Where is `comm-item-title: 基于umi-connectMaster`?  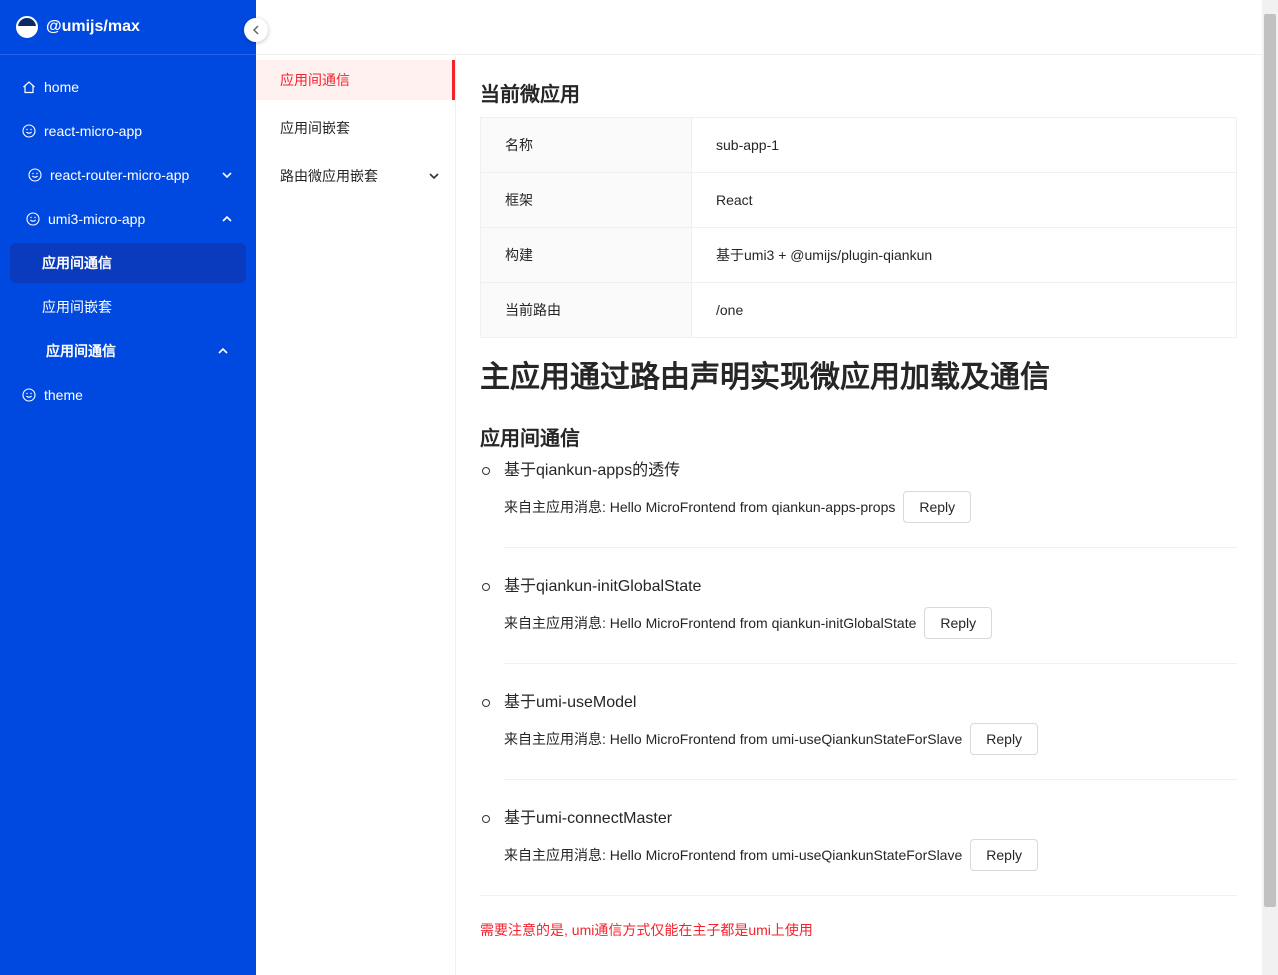
comm-item-title: 基于umi-connectMaster is located at coordinates (588, 818).